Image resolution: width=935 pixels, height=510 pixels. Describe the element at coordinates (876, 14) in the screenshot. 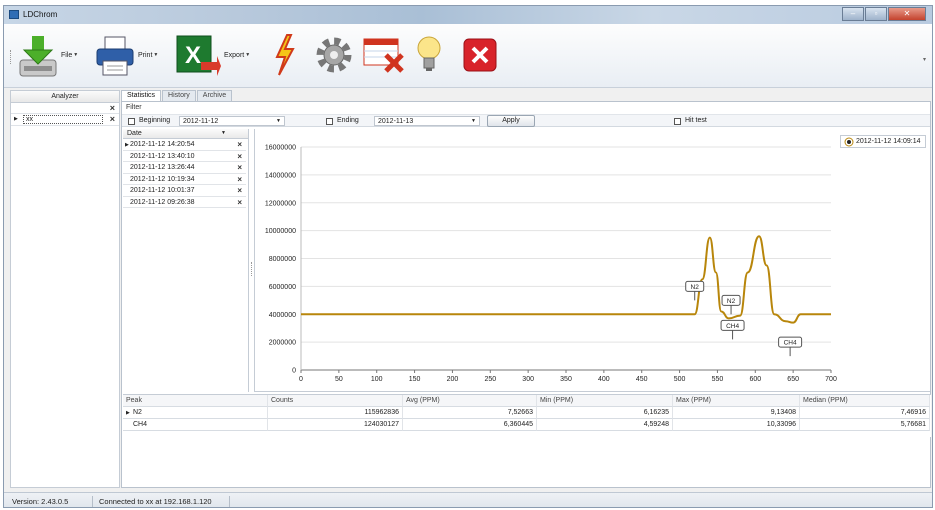

I see `maximize-button: ▫` at that location.